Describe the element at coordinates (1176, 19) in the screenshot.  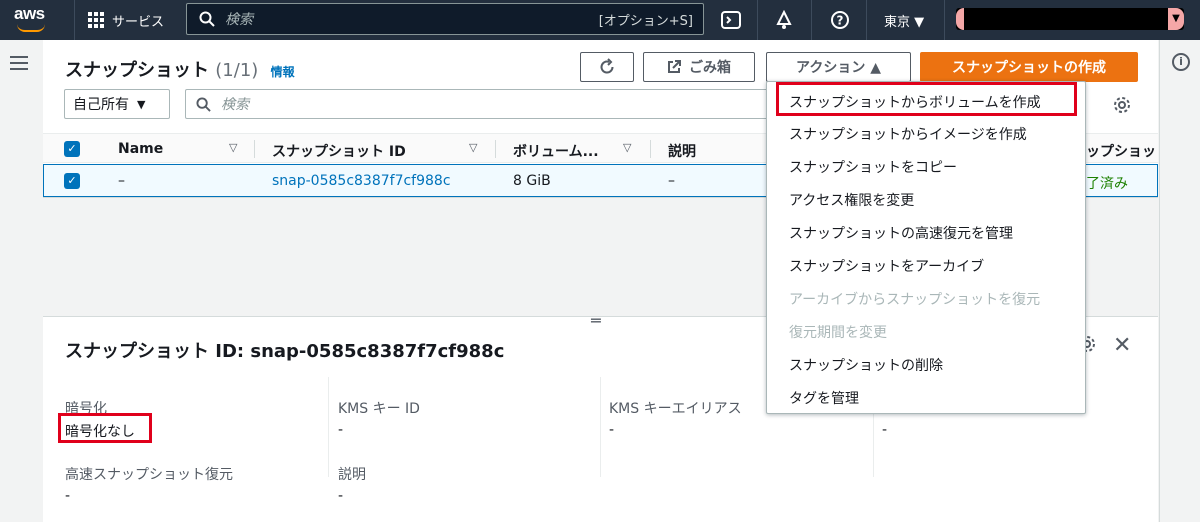
I see `chevron-down-icon: ▼` at that location.